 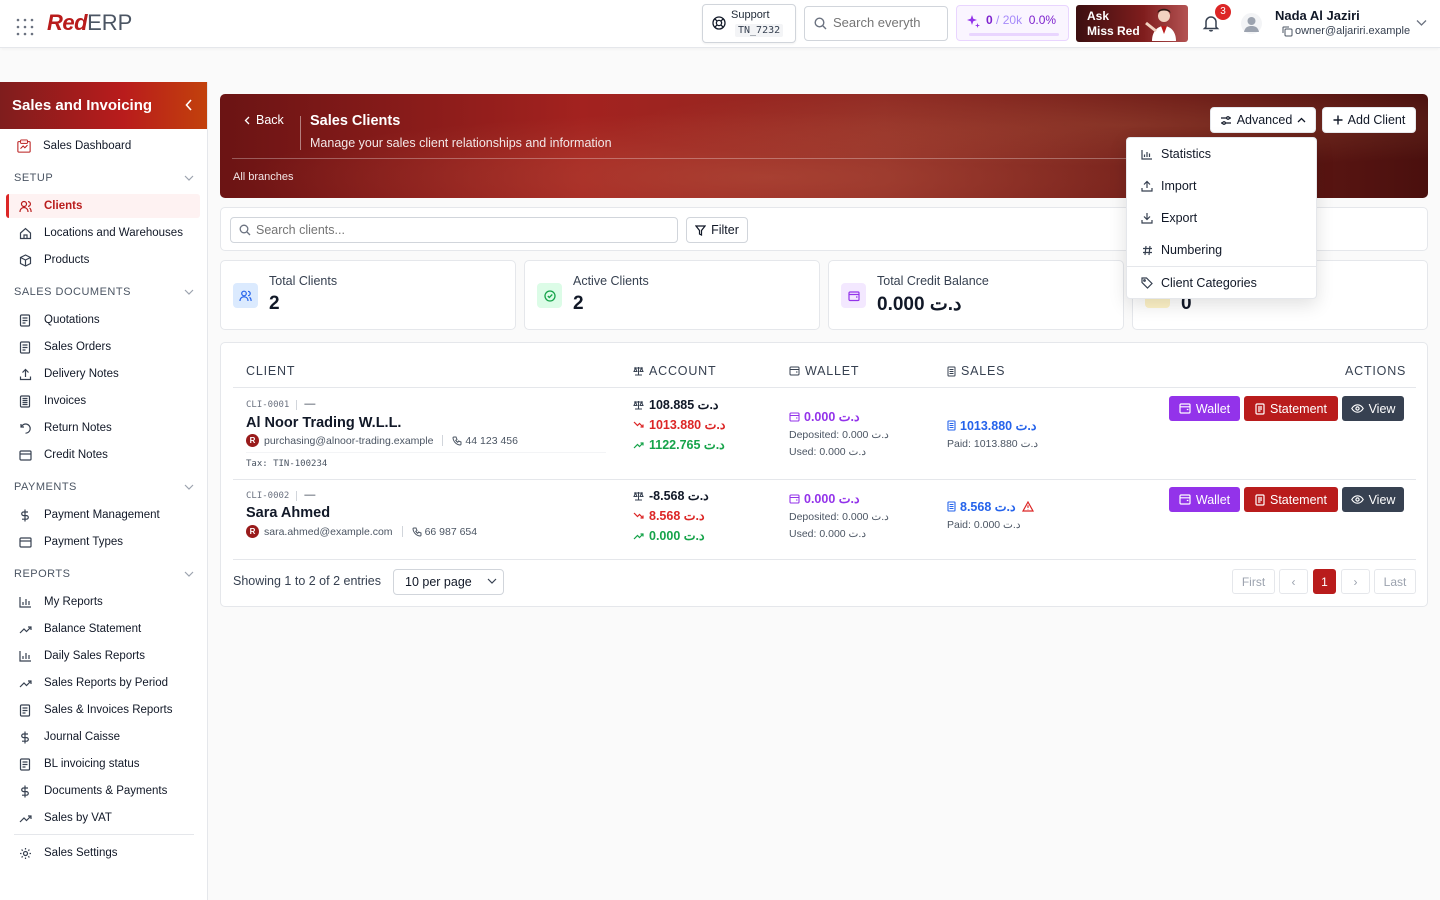 What do you see at coordinates (1132, 23) in the screenshot?
I see `ask-miss-red-button: Ask Miss Red` at bounding box center [1132, 23].